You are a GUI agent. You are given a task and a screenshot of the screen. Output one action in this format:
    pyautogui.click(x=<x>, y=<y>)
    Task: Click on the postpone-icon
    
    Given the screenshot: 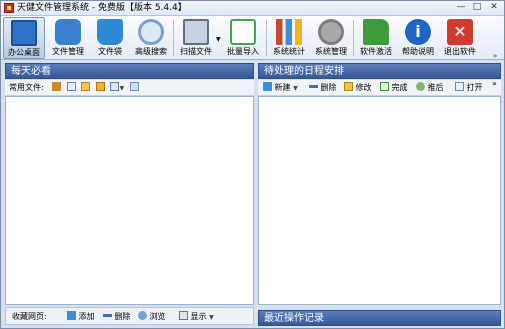 What is the action you would take?
    pyautogui.click(x=420, y=86)
    